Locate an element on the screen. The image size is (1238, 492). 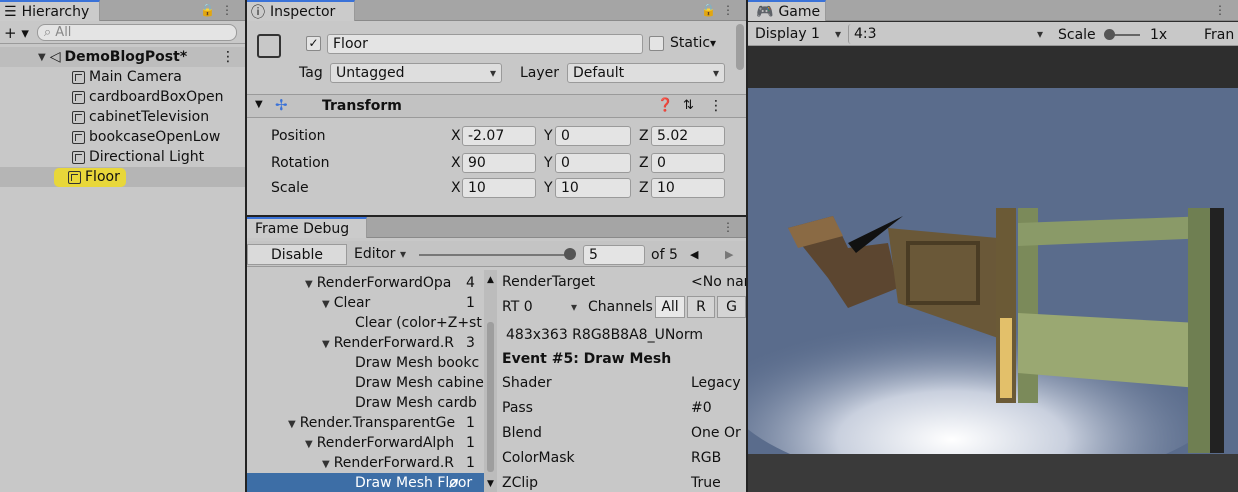
layer-dropdown: Default is located at coordinates (646, 73).